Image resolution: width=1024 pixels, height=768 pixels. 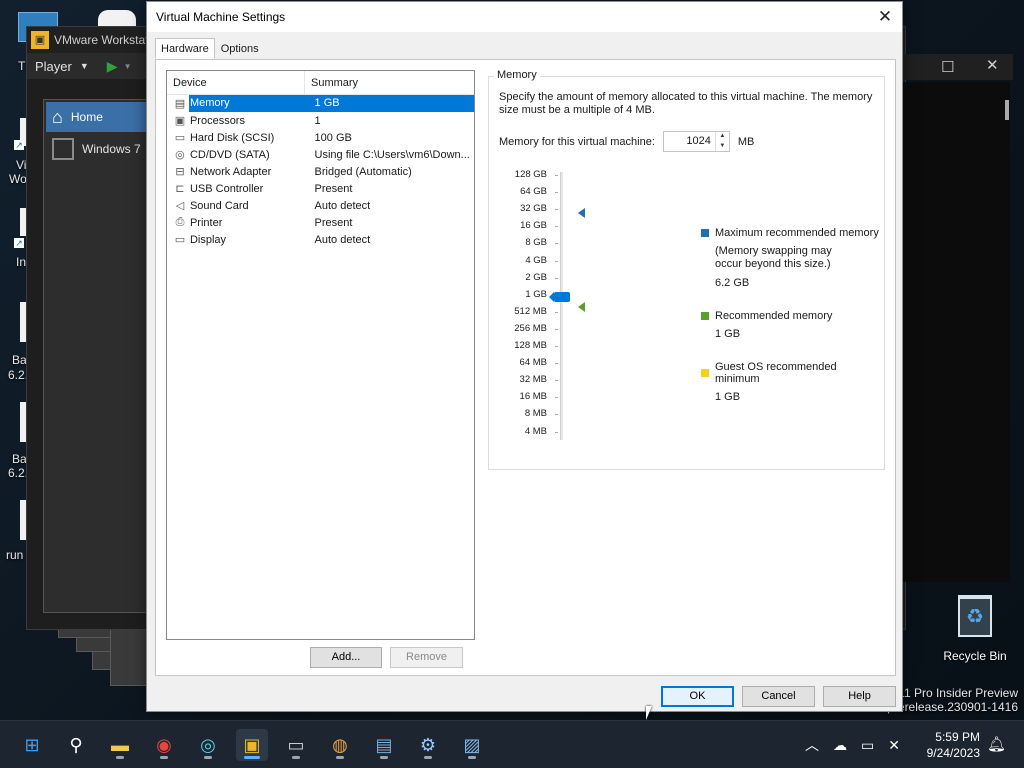 I want to click on search-button: ⚲, so click(x=76, y=745).